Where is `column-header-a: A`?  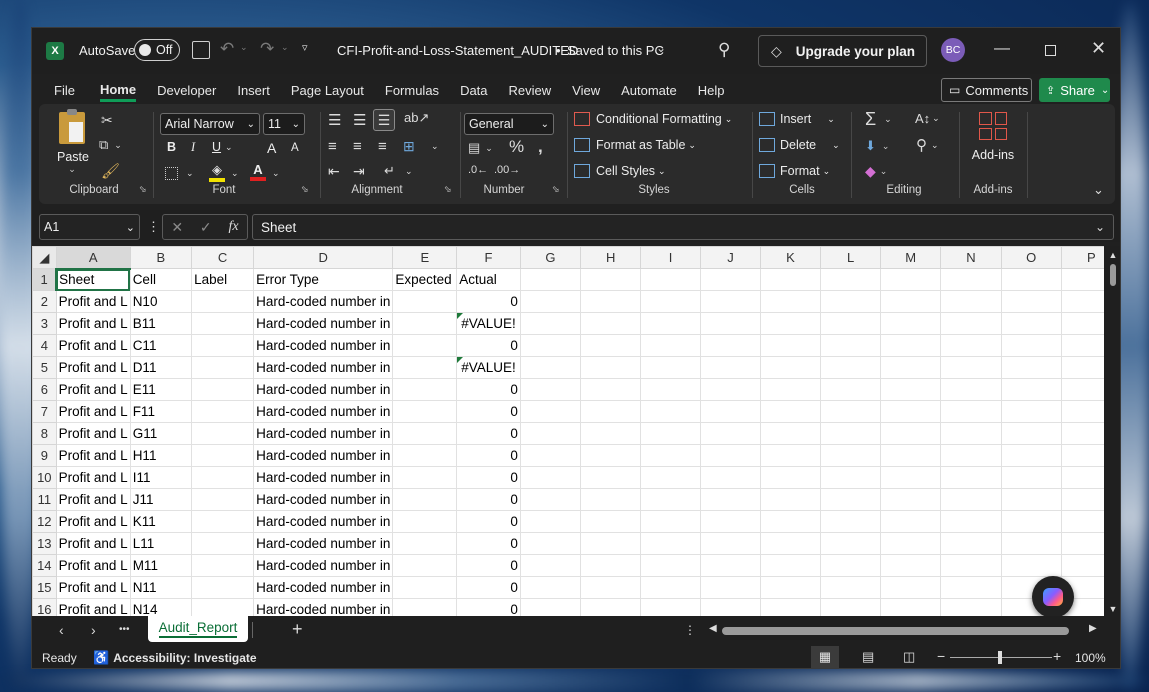
column-header-a: A is located at coordinates (93, 258).